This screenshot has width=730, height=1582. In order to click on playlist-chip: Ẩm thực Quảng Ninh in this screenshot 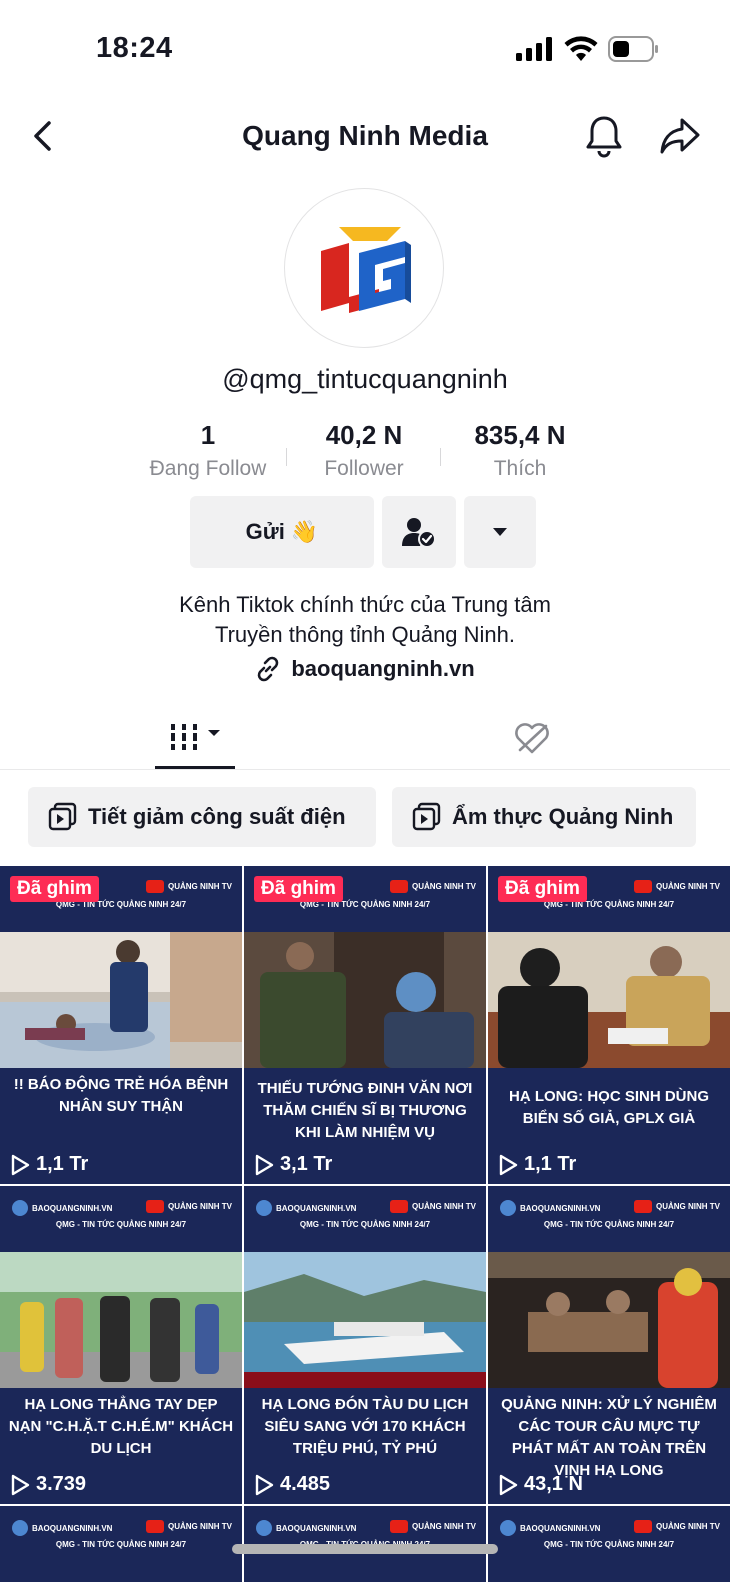, I will do `click(544, 817)`.